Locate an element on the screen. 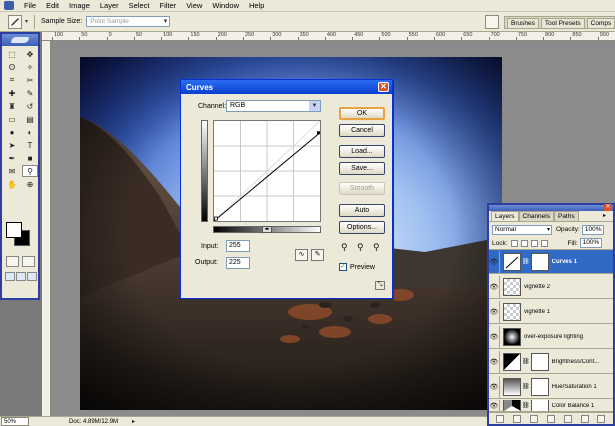  eyedropper-icon: ⚲ is located at coordinates (30, 171).